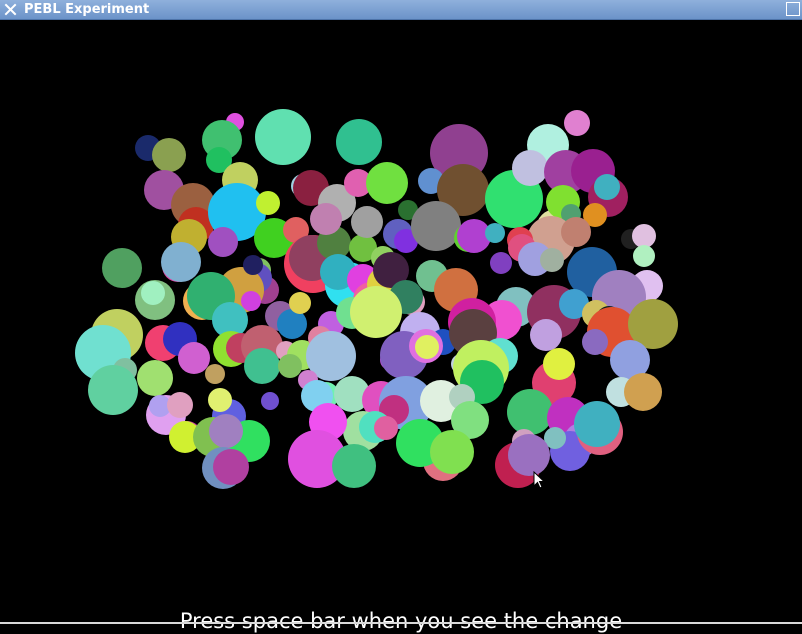 This screenshot has width=802, height=634. Describe the element at coordinates (793, 9) in the screenshot. I see `maximize-button` at that location.